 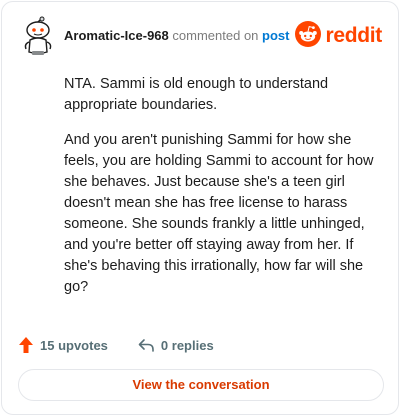 I want to click on snoo-avatar-icon, so click(x=38, y=36).